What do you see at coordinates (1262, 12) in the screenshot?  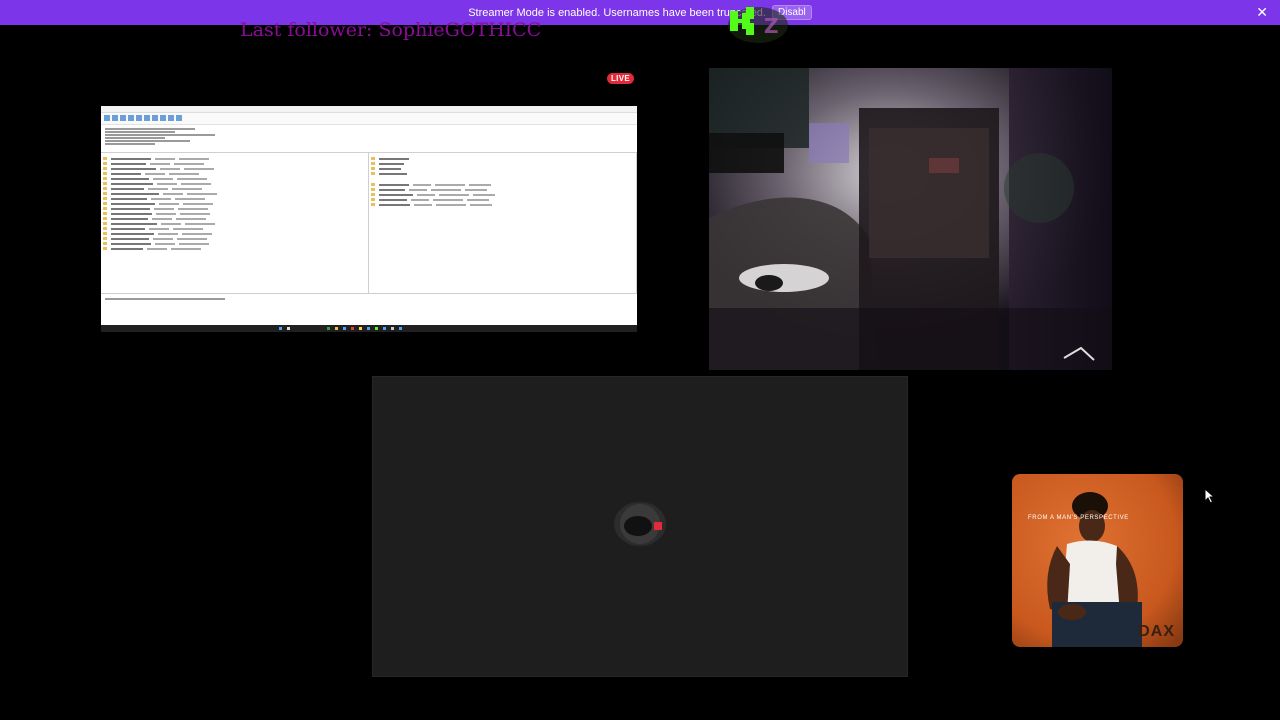 I see `close-icon: ✕` at bounding box center [1262, 12].